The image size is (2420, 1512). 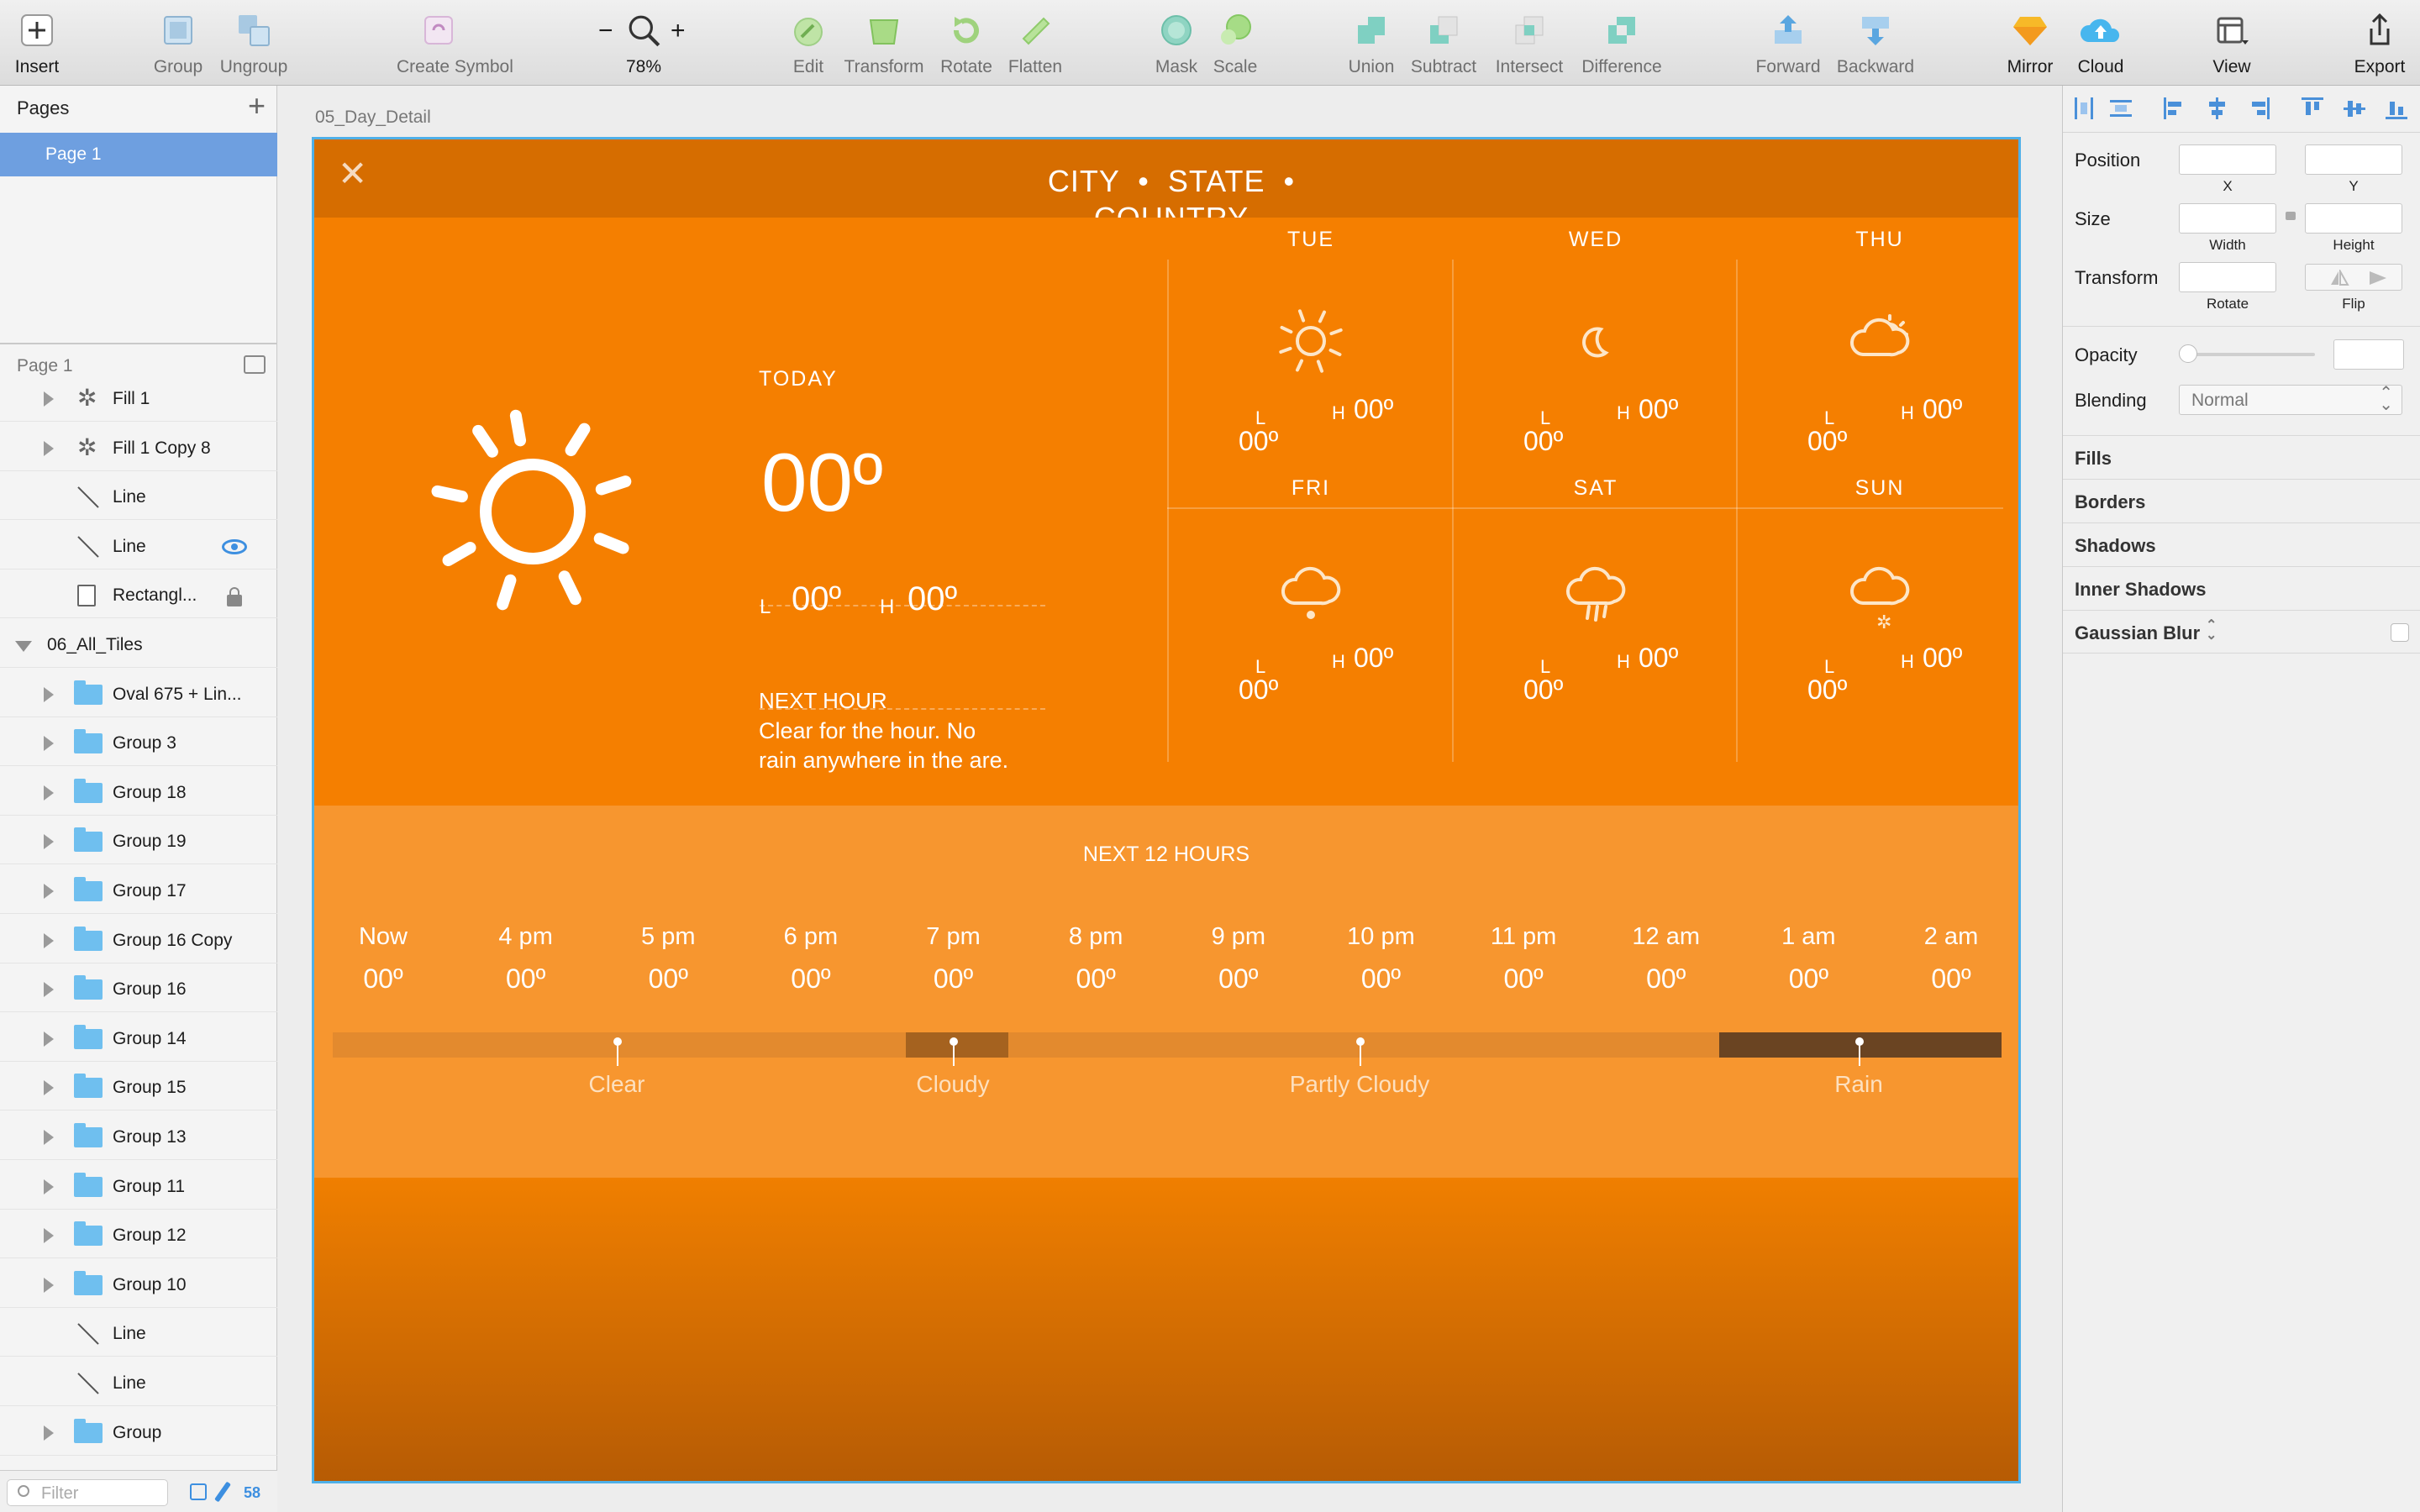 I want to click on align-bottom-icon, so click(x=2396, y=108).